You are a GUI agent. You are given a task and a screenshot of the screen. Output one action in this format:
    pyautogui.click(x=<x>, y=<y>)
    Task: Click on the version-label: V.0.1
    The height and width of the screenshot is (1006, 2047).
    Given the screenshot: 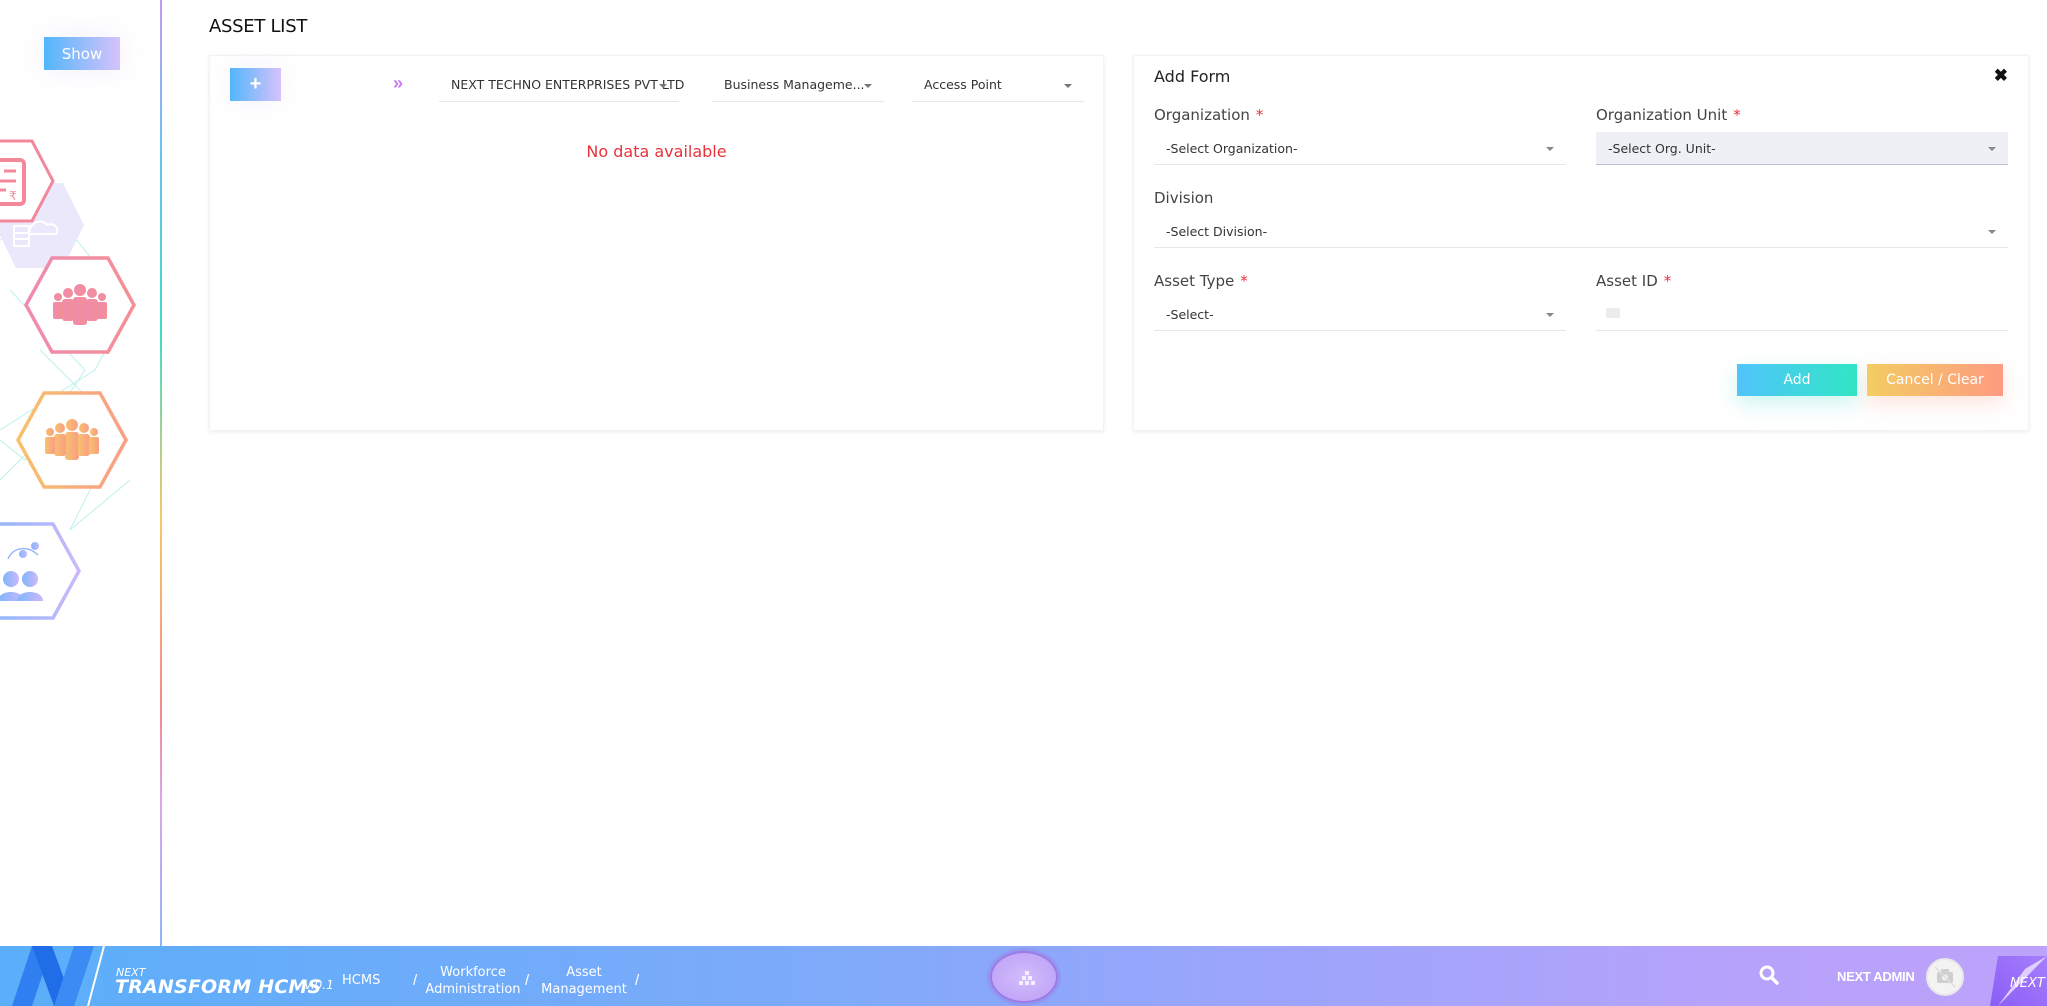 What is the action you would take?
    pyautogui.click(x=319, y=985)
    